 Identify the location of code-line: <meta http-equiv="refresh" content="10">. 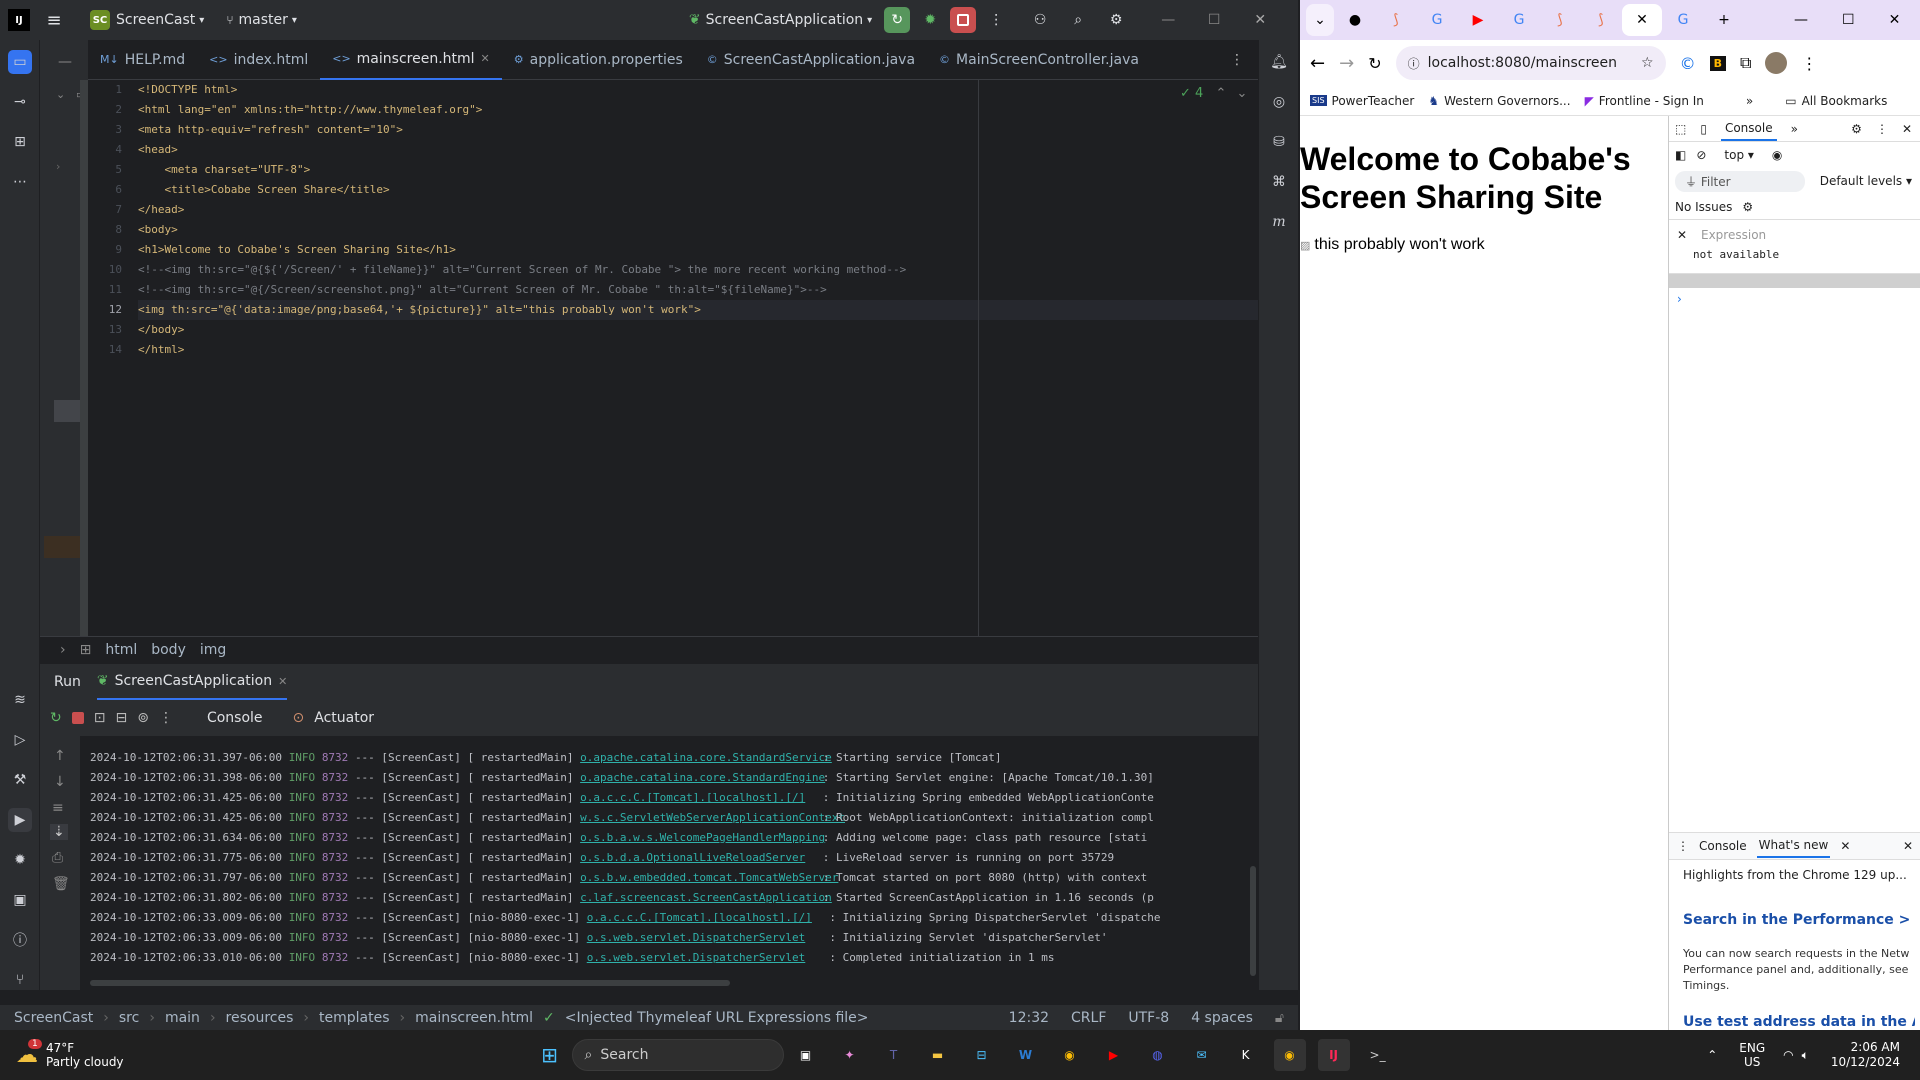
(698, 130).